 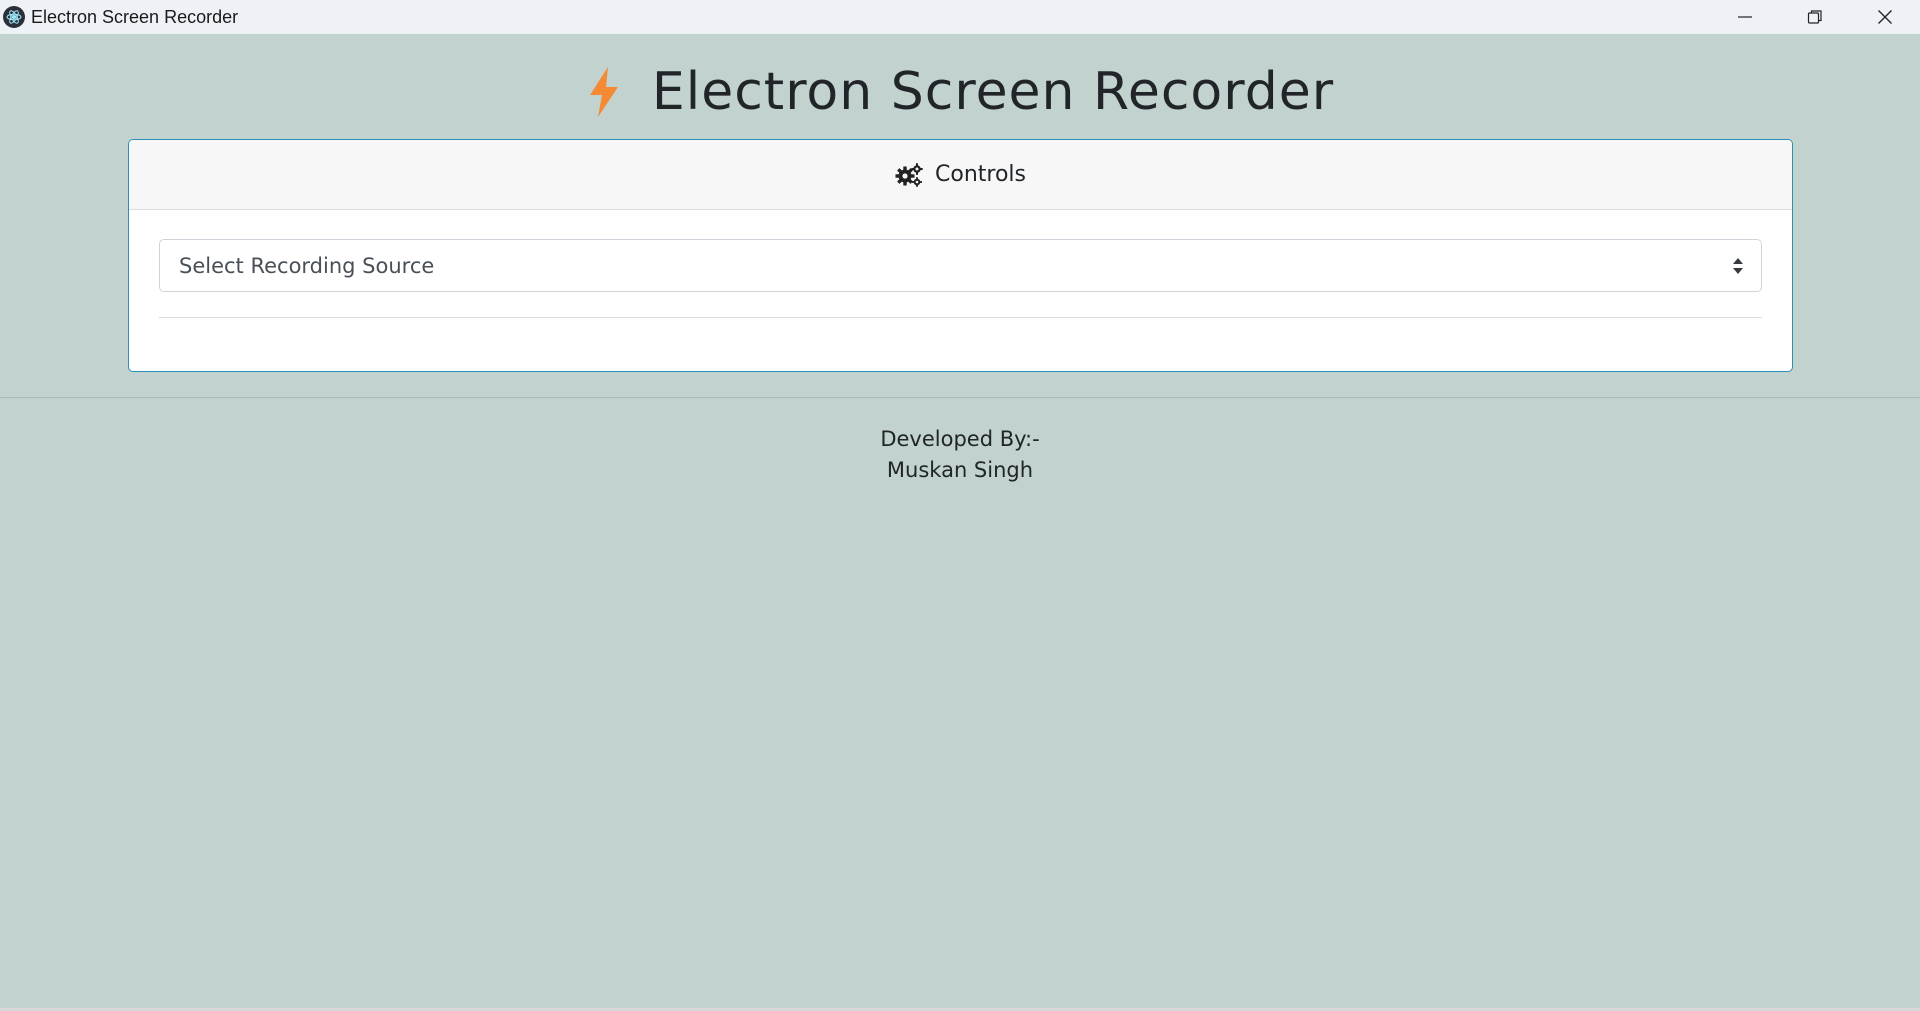 What do you see at coordinates (960, 439) in the screenshot?
I see `footer-credit-label: Developed By:-` at bounding box center [960, 439].